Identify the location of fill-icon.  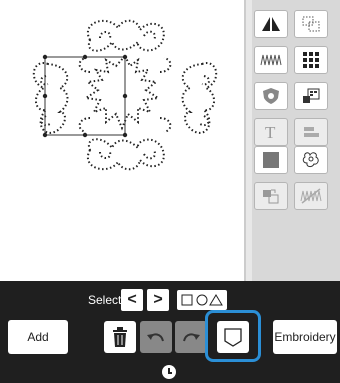
(271, 160).